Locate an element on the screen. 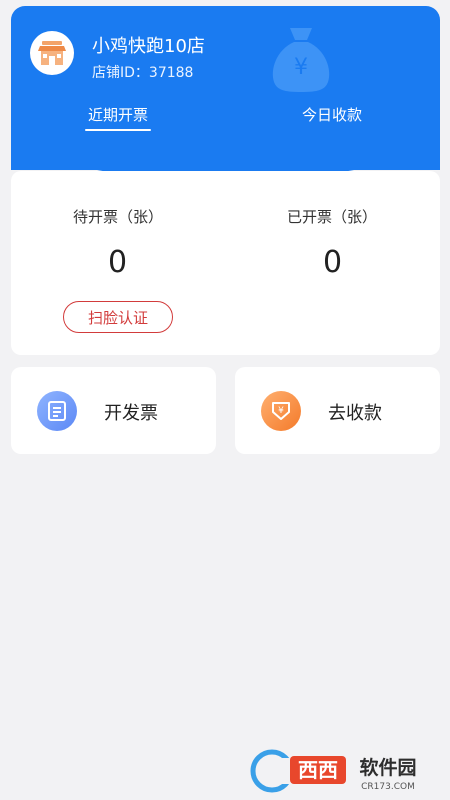 The height and width of the screenshot is (800, 450). issued-invoices-count: 0 is located at coordinates (333, 262).